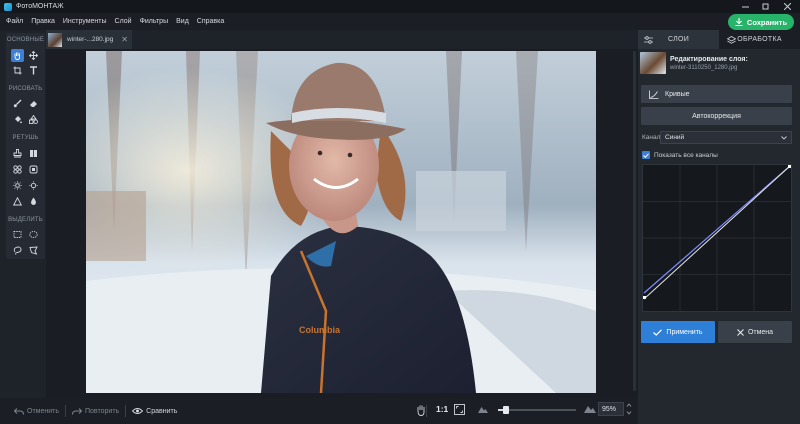  I want to click on book-icon, so click(33, 153).